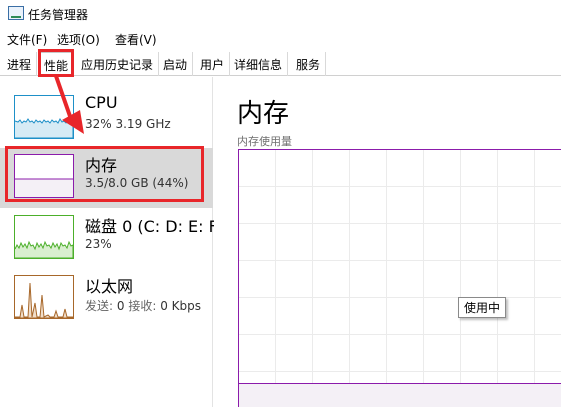 Image resolution: width=561 pixels, height=407 pixels. I want to click on sidebar-item-detail: 23%, so click(98, 244).